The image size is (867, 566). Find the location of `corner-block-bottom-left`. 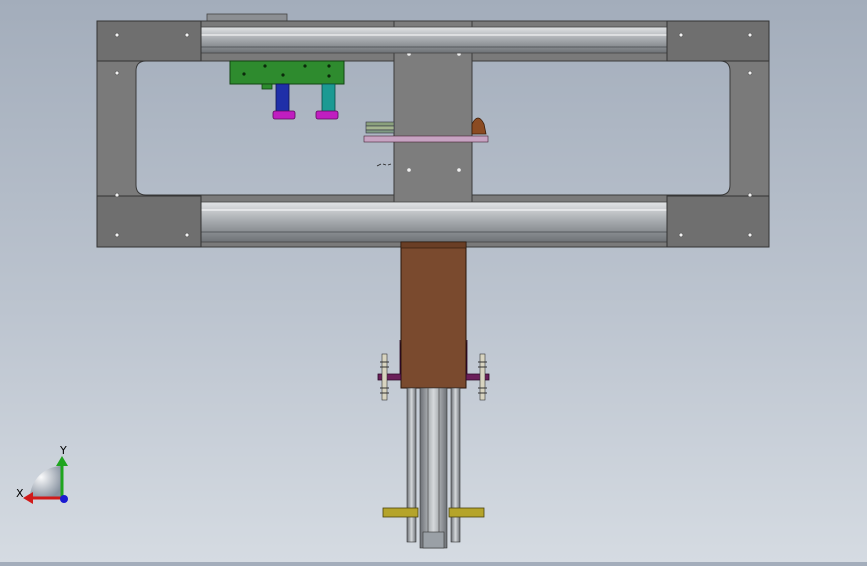

corner-block-bottom-left is located at coordinates (149, 221).